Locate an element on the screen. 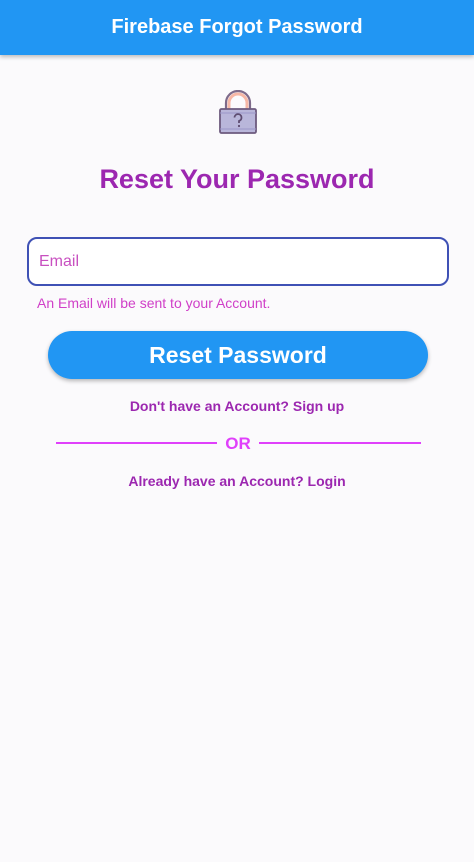  email-helper-text: An Email will be sent to your Account. is located at coordinates (154, 303).